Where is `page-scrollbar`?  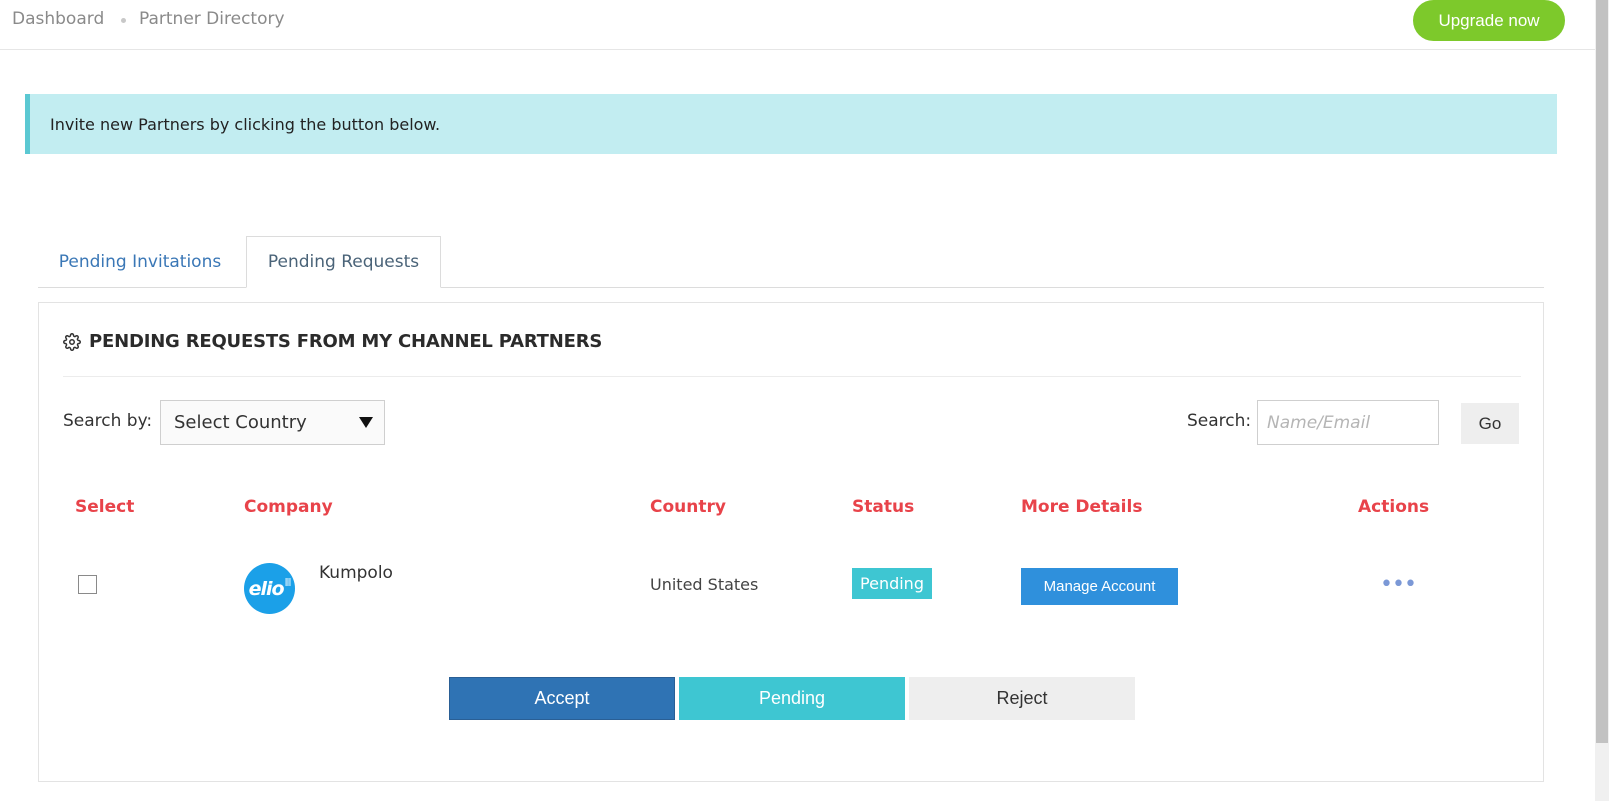 page-scrollbar is located at coordinates (1602, 400).